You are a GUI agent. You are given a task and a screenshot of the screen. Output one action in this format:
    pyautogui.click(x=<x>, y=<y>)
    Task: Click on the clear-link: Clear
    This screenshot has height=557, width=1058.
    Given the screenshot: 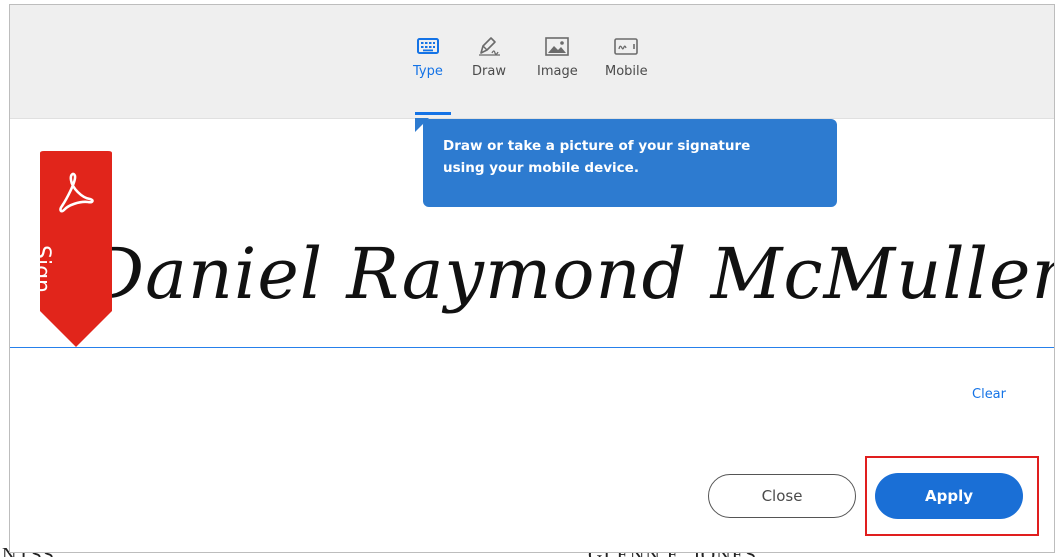 What is the action you would take?
    pyautogui.click(x=989, y=394)
    